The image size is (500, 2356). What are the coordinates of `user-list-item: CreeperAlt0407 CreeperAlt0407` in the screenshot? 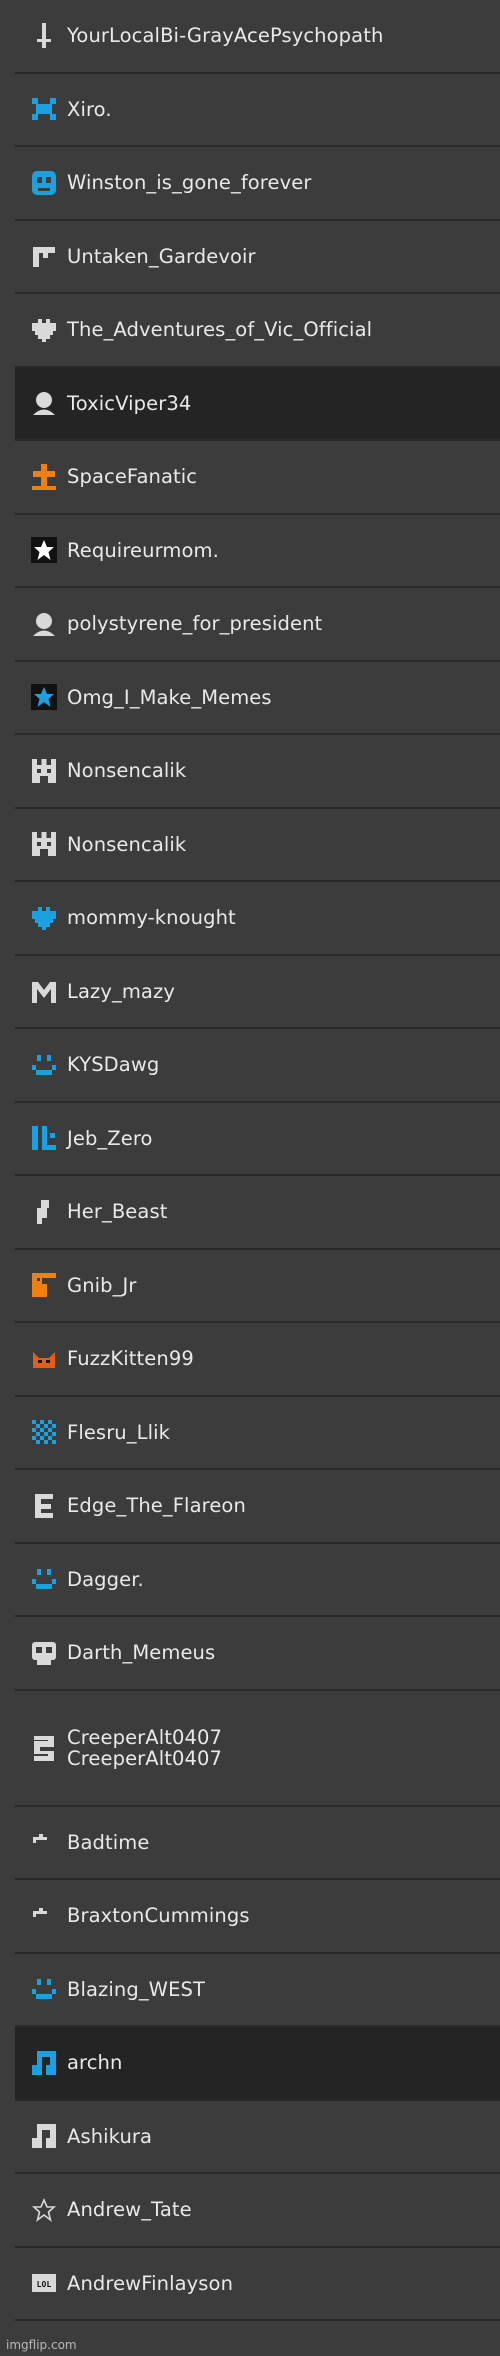 It's located at (257, 1749).